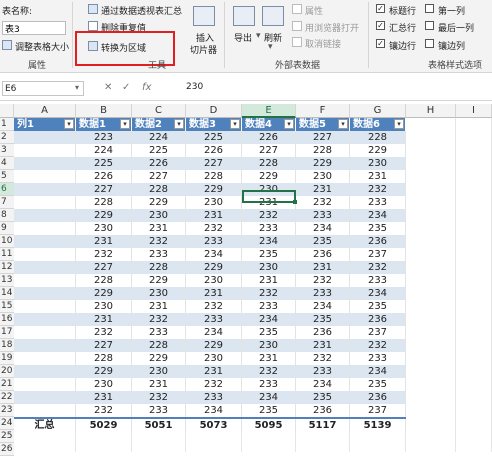 This screenshot has height=456, width=492. What do you see at coordinates (7, 358) in the screenshot?
I see `row-header-19: 19` at bounding box center [7, 358].